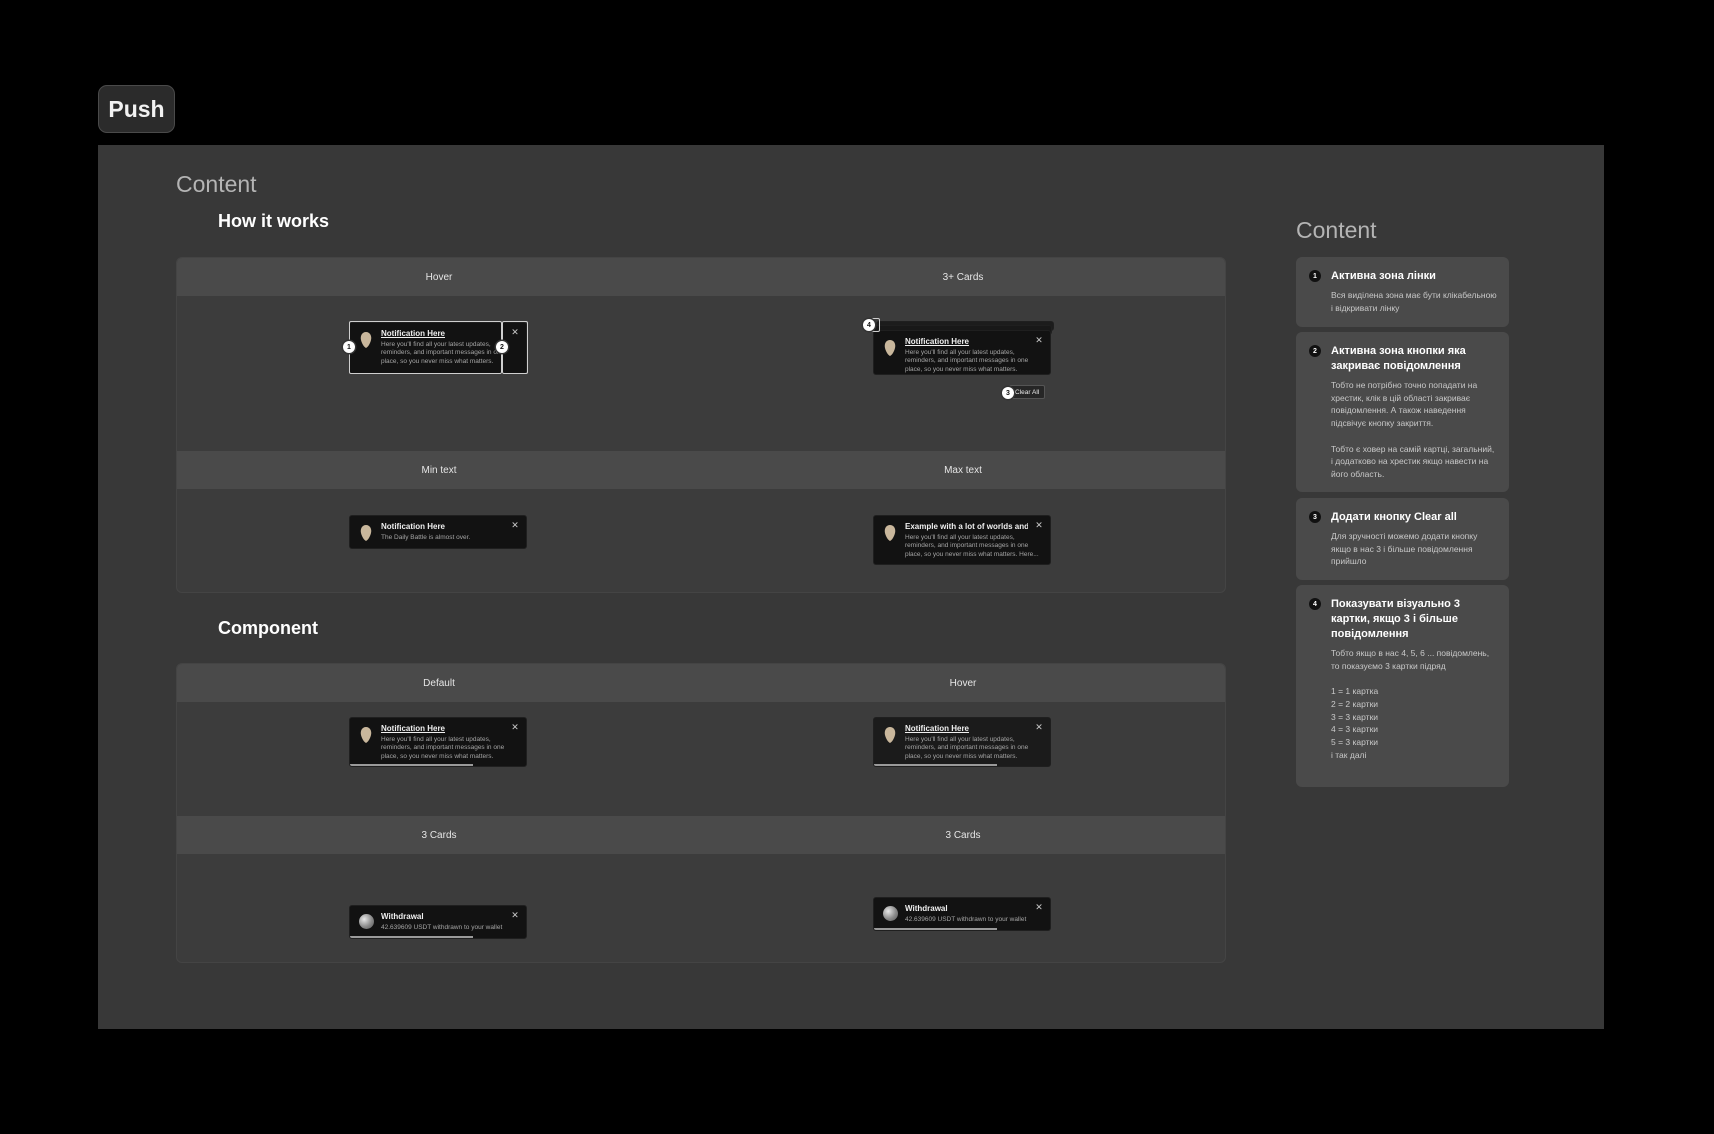 Image resolution: width=1714 pixels, height=1134 pixels. I want to click on clear-all-button: Clear All, so click(1027, 392).